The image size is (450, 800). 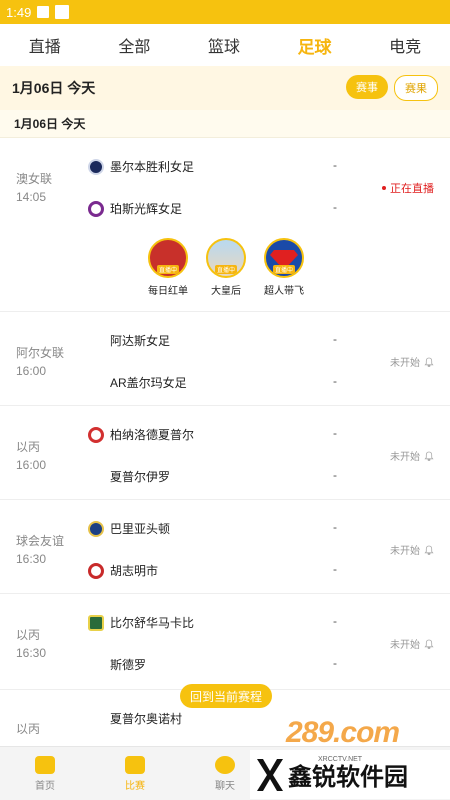 What do you see at coordinates (226, 696) in the screenshot?
I see `back-to-current-button: 回到当前赛程` at bounding box center [226, 696].